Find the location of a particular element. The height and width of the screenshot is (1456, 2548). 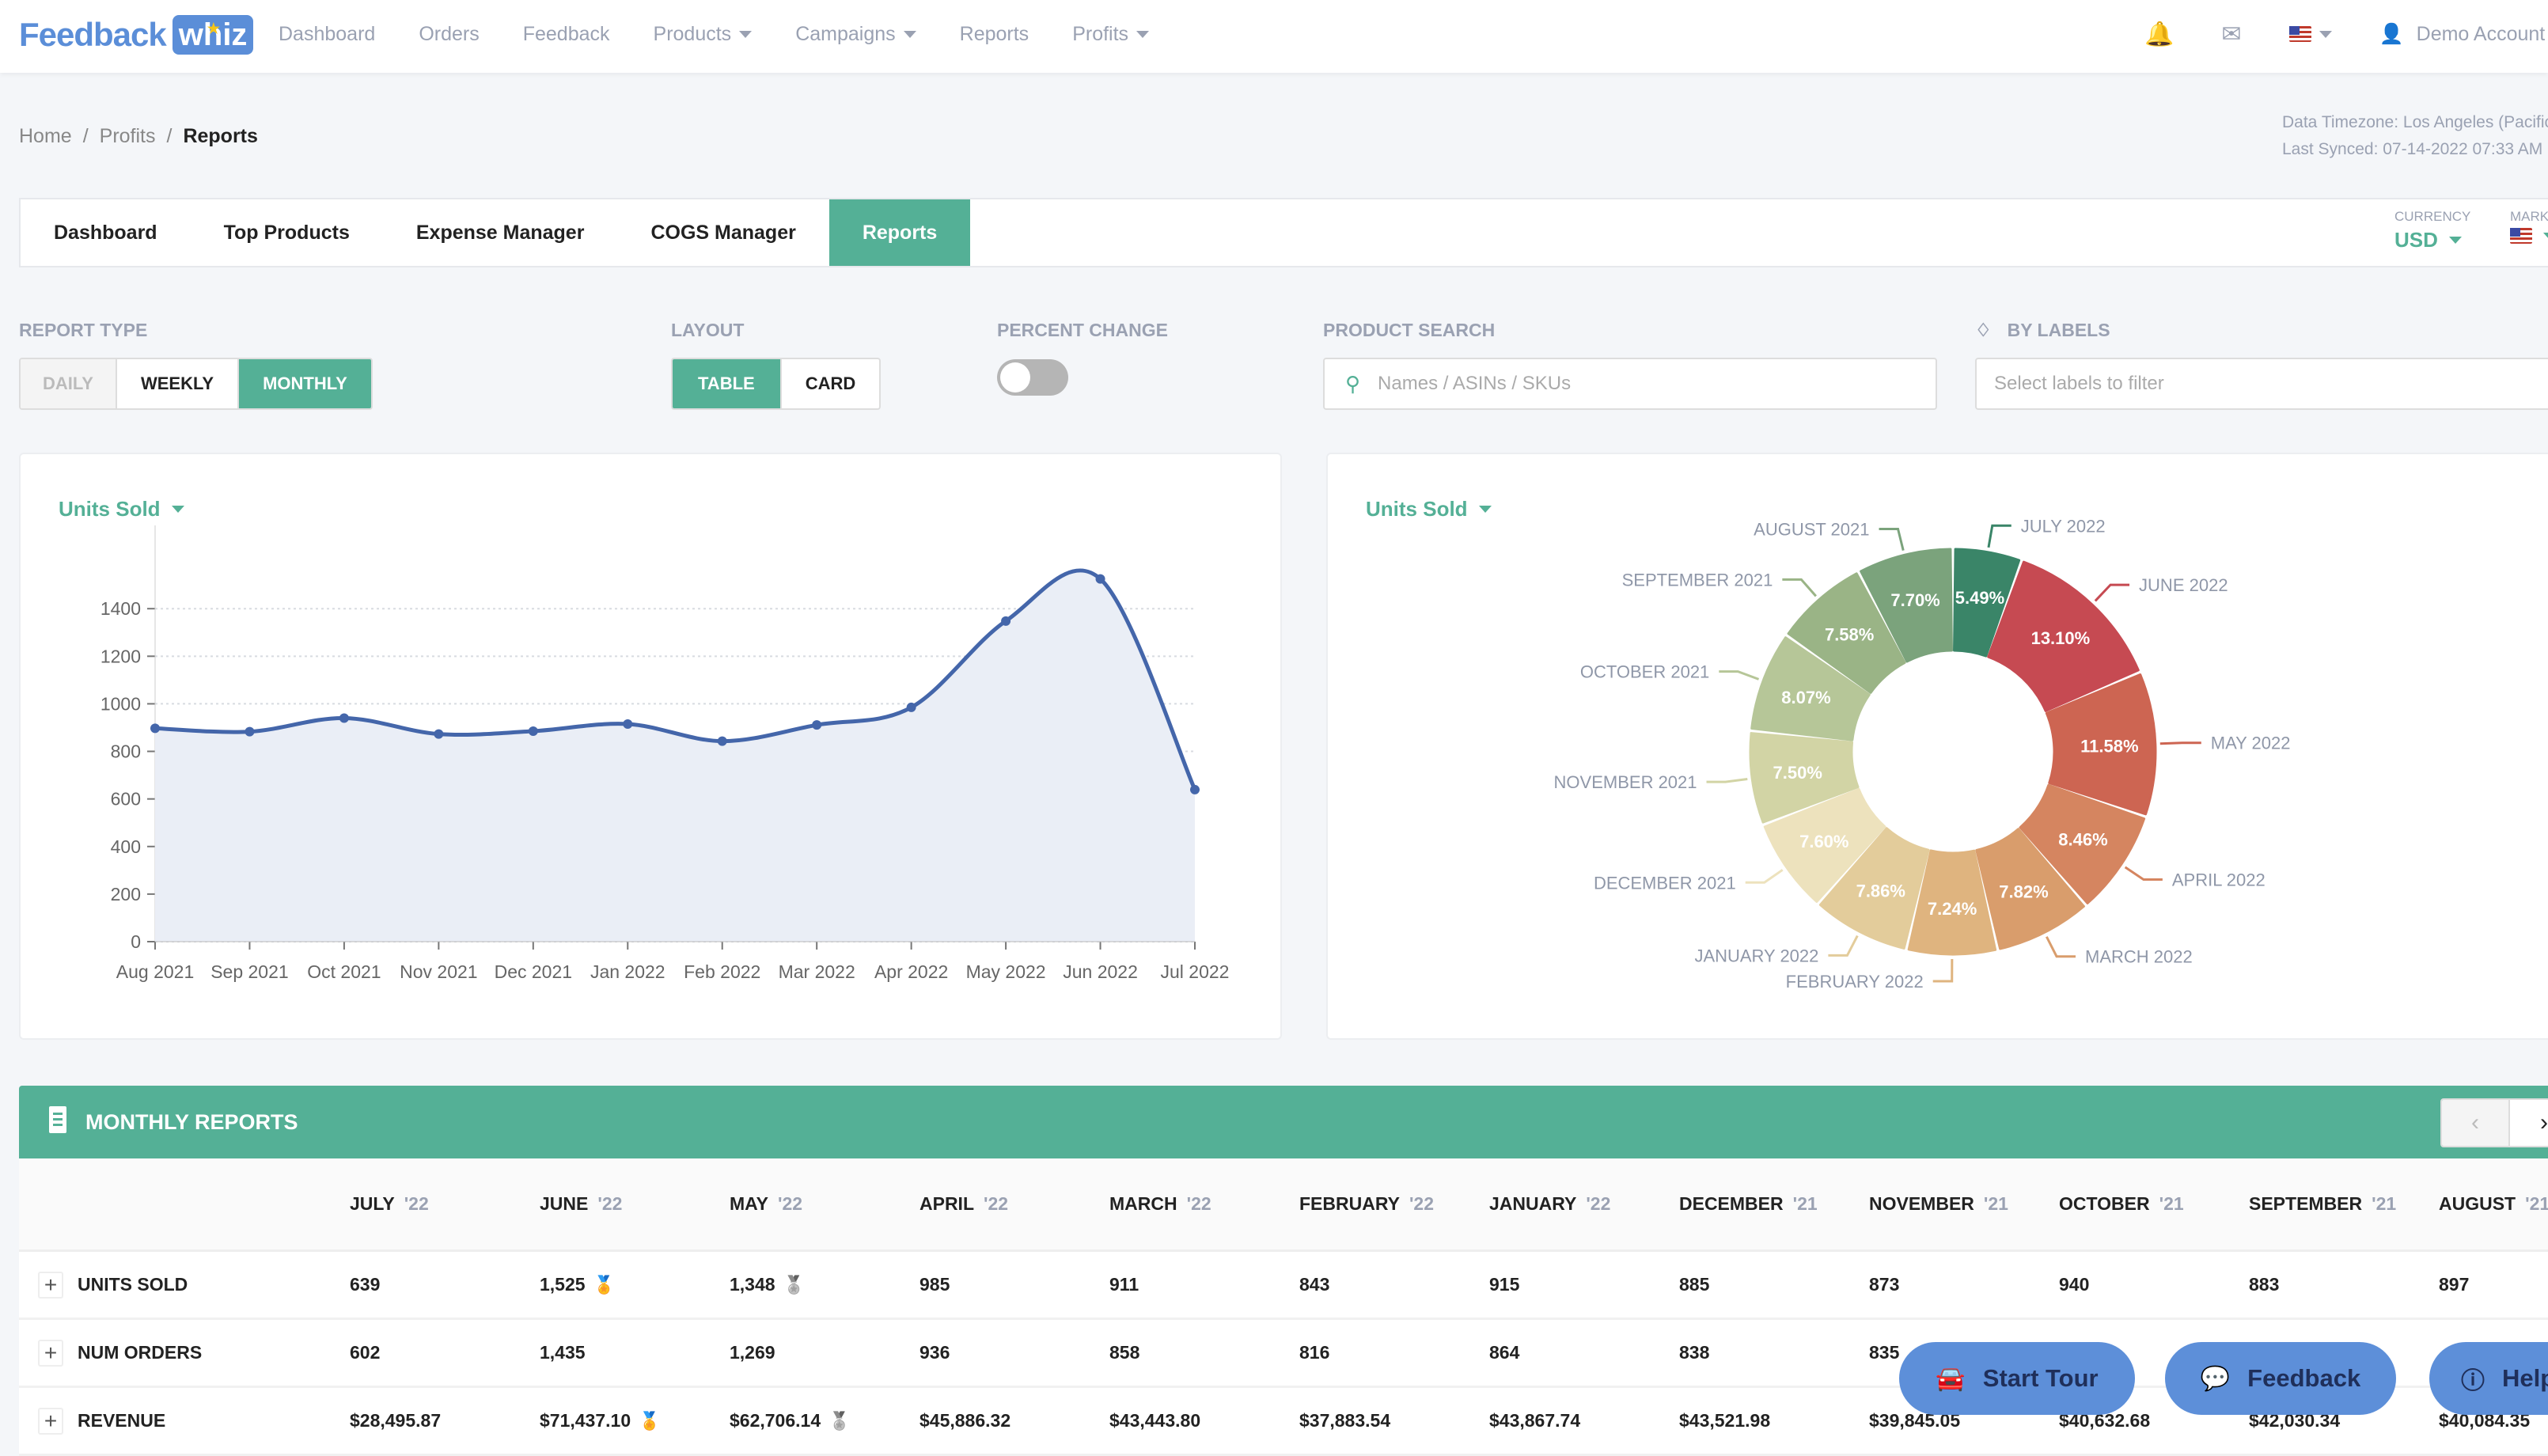

column-header: SEPTEMBER '21 is located at coordinates (2322, 1203).